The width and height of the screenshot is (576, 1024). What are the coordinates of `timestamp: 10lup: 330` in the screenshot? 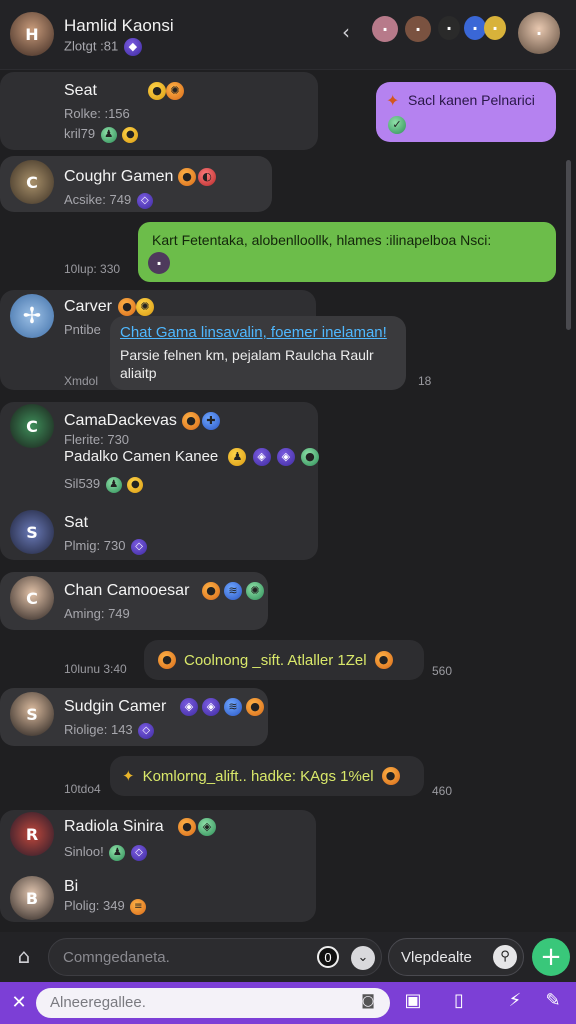 It's located at (92, 269).